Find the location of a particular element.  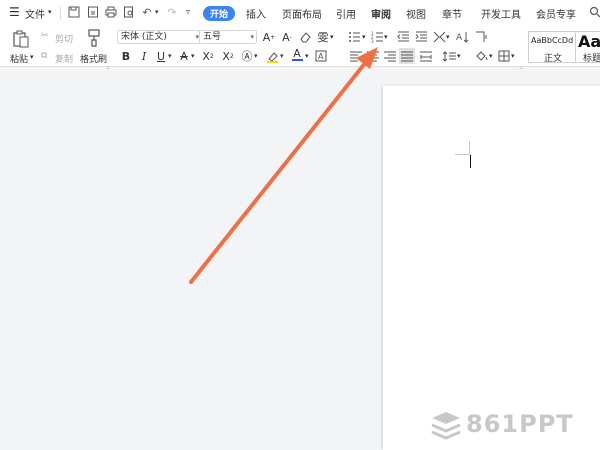

watermark-text: 861PPT is located at coordinates (520, 424).